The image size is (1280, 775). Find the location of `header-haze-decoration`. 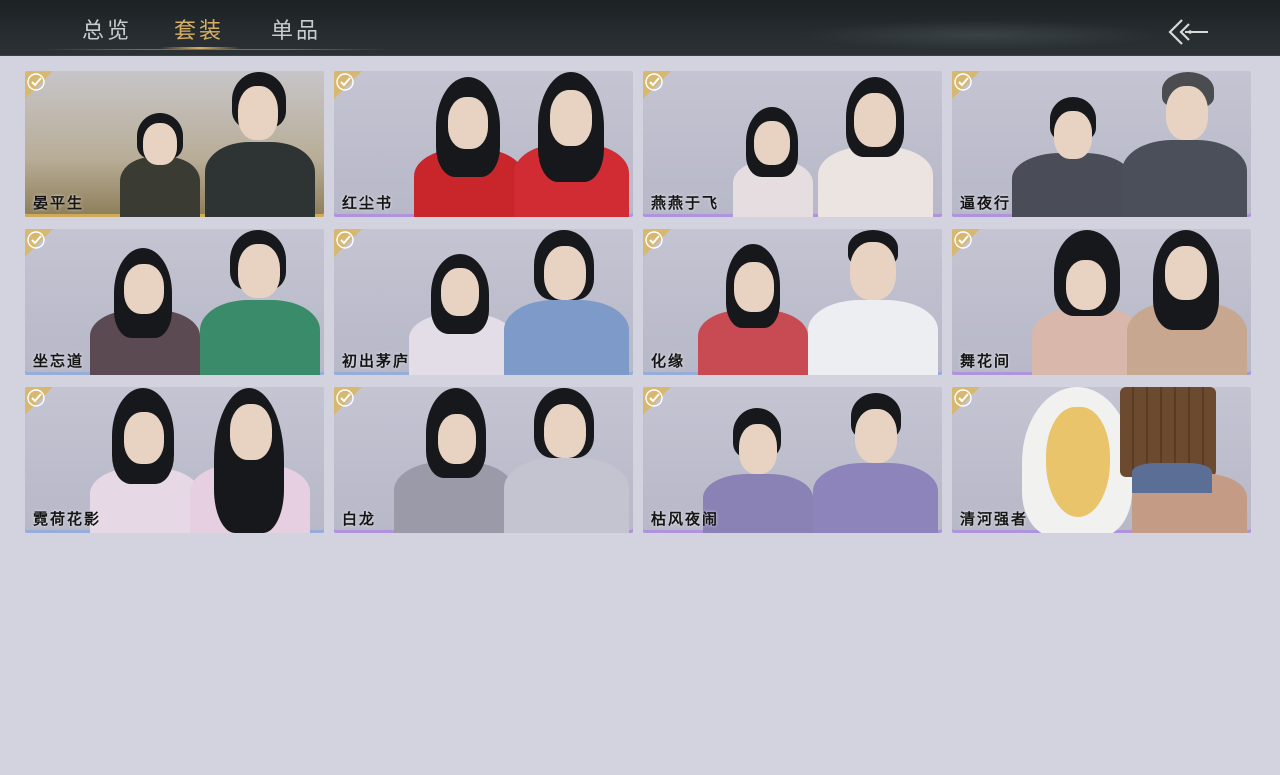

header-haze-decoration is located at coordinates (980, 35).